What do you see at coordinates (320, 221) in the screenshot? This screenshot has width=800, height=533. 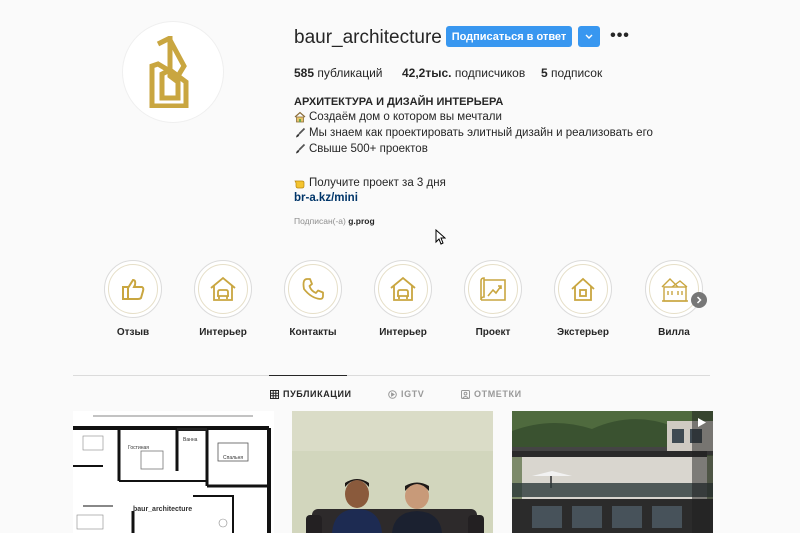 I see `followed-by-prefix: Подписан(-а)` at bounding box center [320, 221].